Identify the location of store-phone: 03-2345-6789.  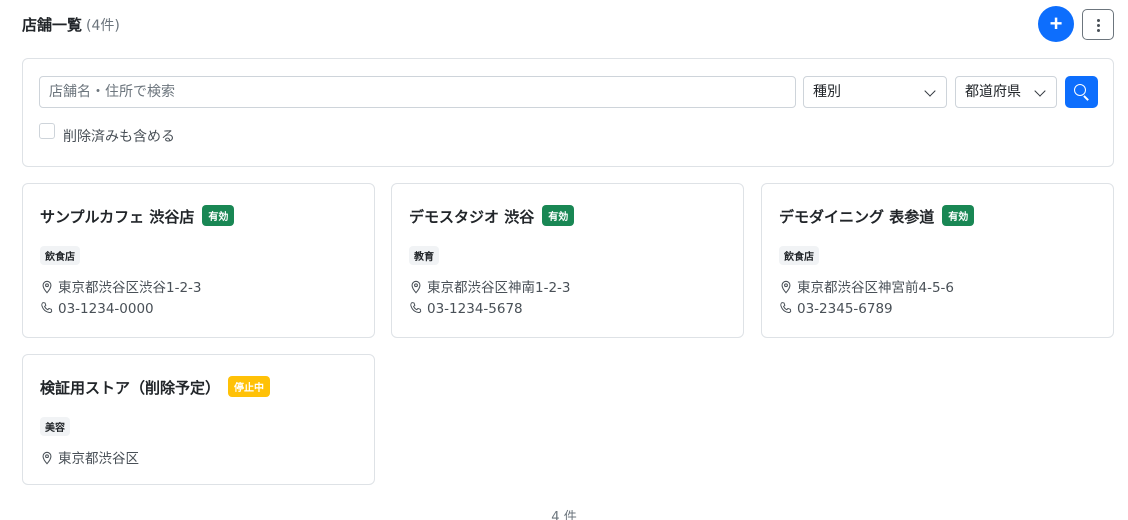
(836, 309).